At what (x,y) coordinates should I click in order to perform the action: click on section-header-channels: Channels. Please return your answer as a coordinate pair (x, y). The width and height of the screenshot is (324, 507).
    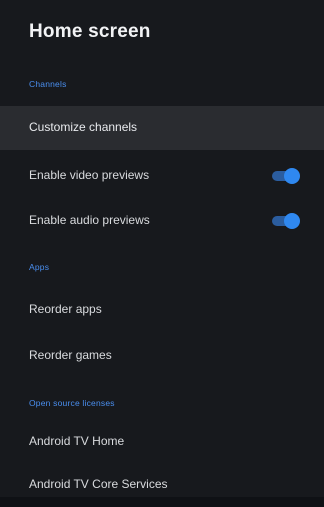
    Looking at the image, I should click on (48, 84).